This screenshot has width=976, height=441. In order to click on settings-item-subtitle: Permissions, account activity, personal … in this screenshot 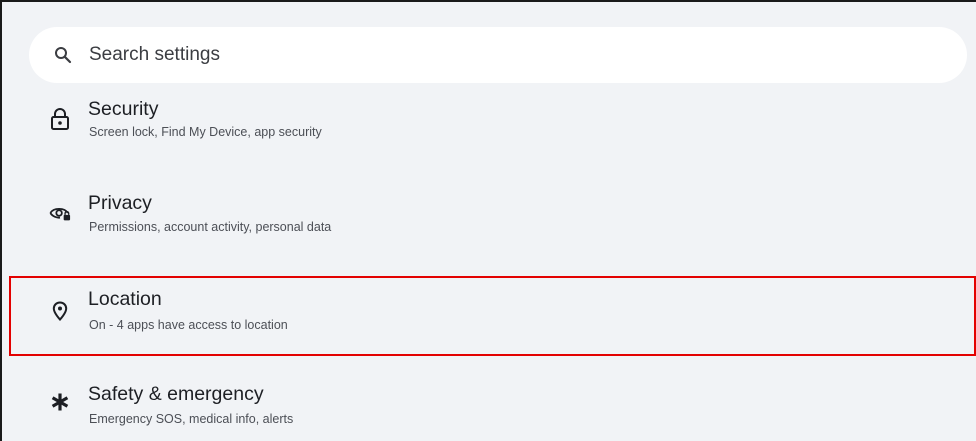, I will do `click(210, 227)`.